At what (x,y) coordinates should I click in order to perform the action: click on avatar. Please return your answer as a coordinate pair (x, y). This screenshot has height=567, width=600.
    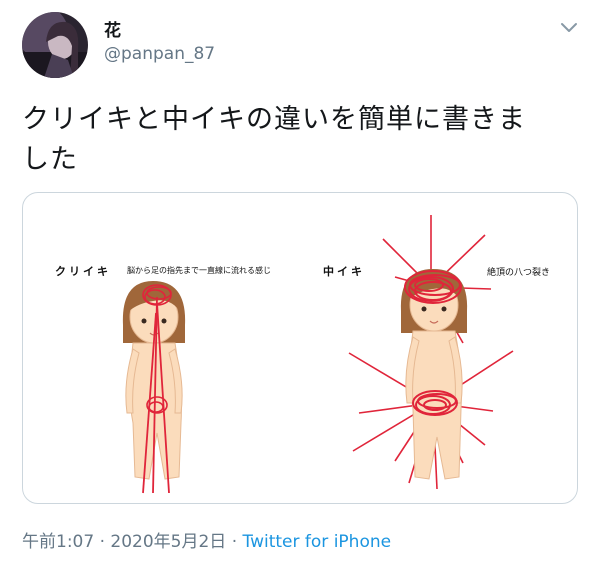
    Looking at the image, I should click on (55, 45).